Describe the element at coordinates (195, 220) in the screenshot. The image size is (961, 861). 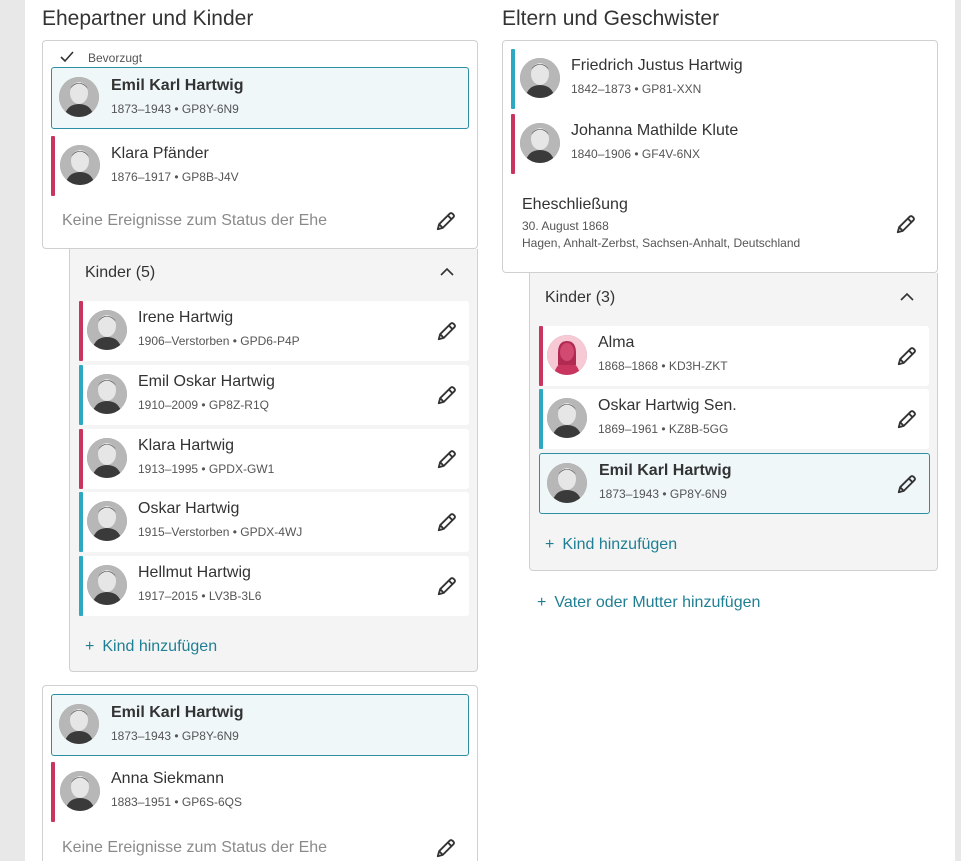
I see `no-marriage-events: Keine Ereignisse zum Status der Ehe` at that location.